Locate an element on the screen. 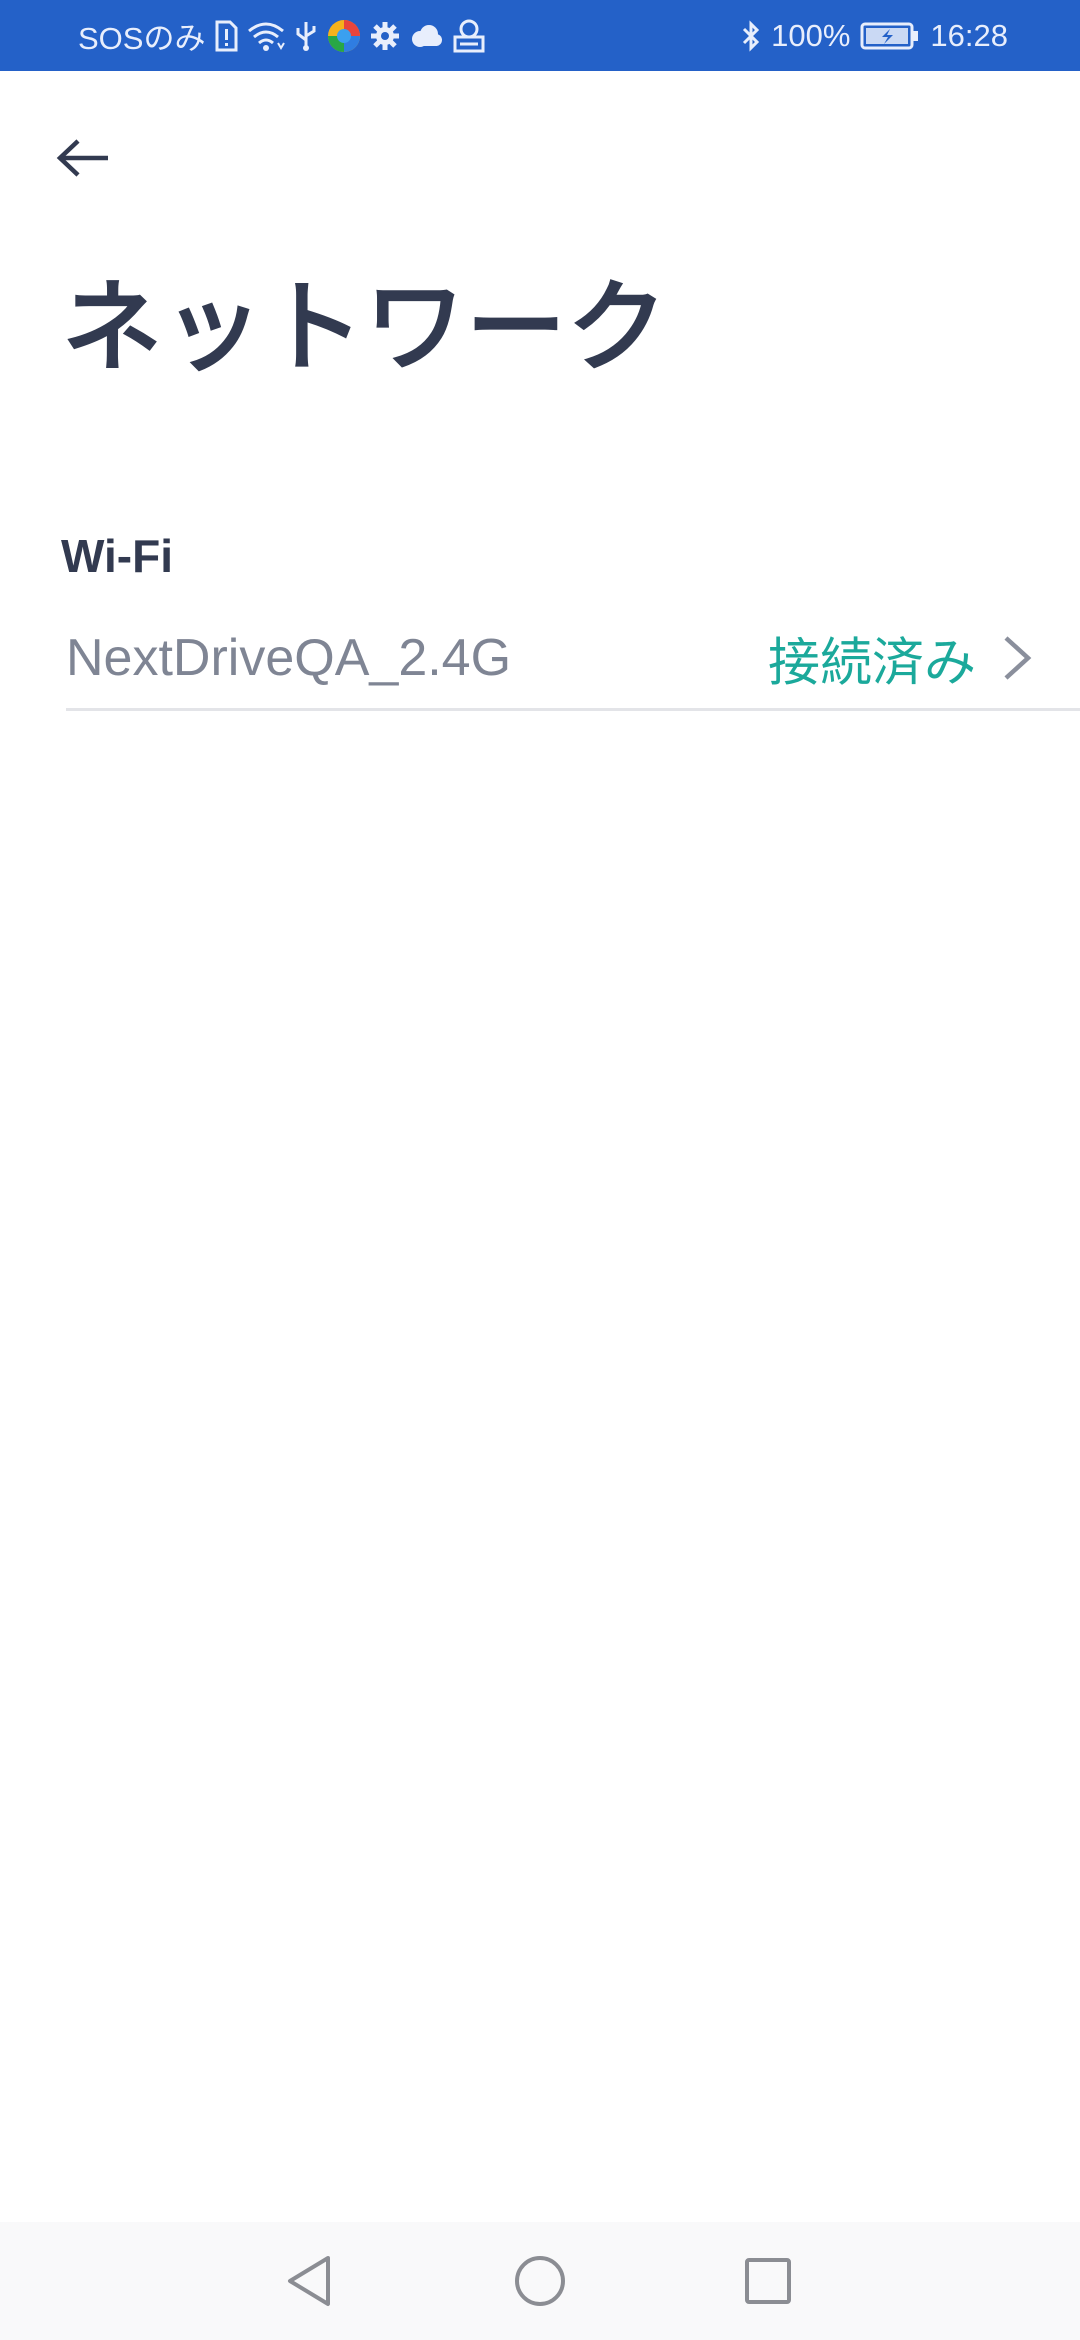  wifi-network-name: NextDriveQA_2.4G is located at coordinates (289, 658).